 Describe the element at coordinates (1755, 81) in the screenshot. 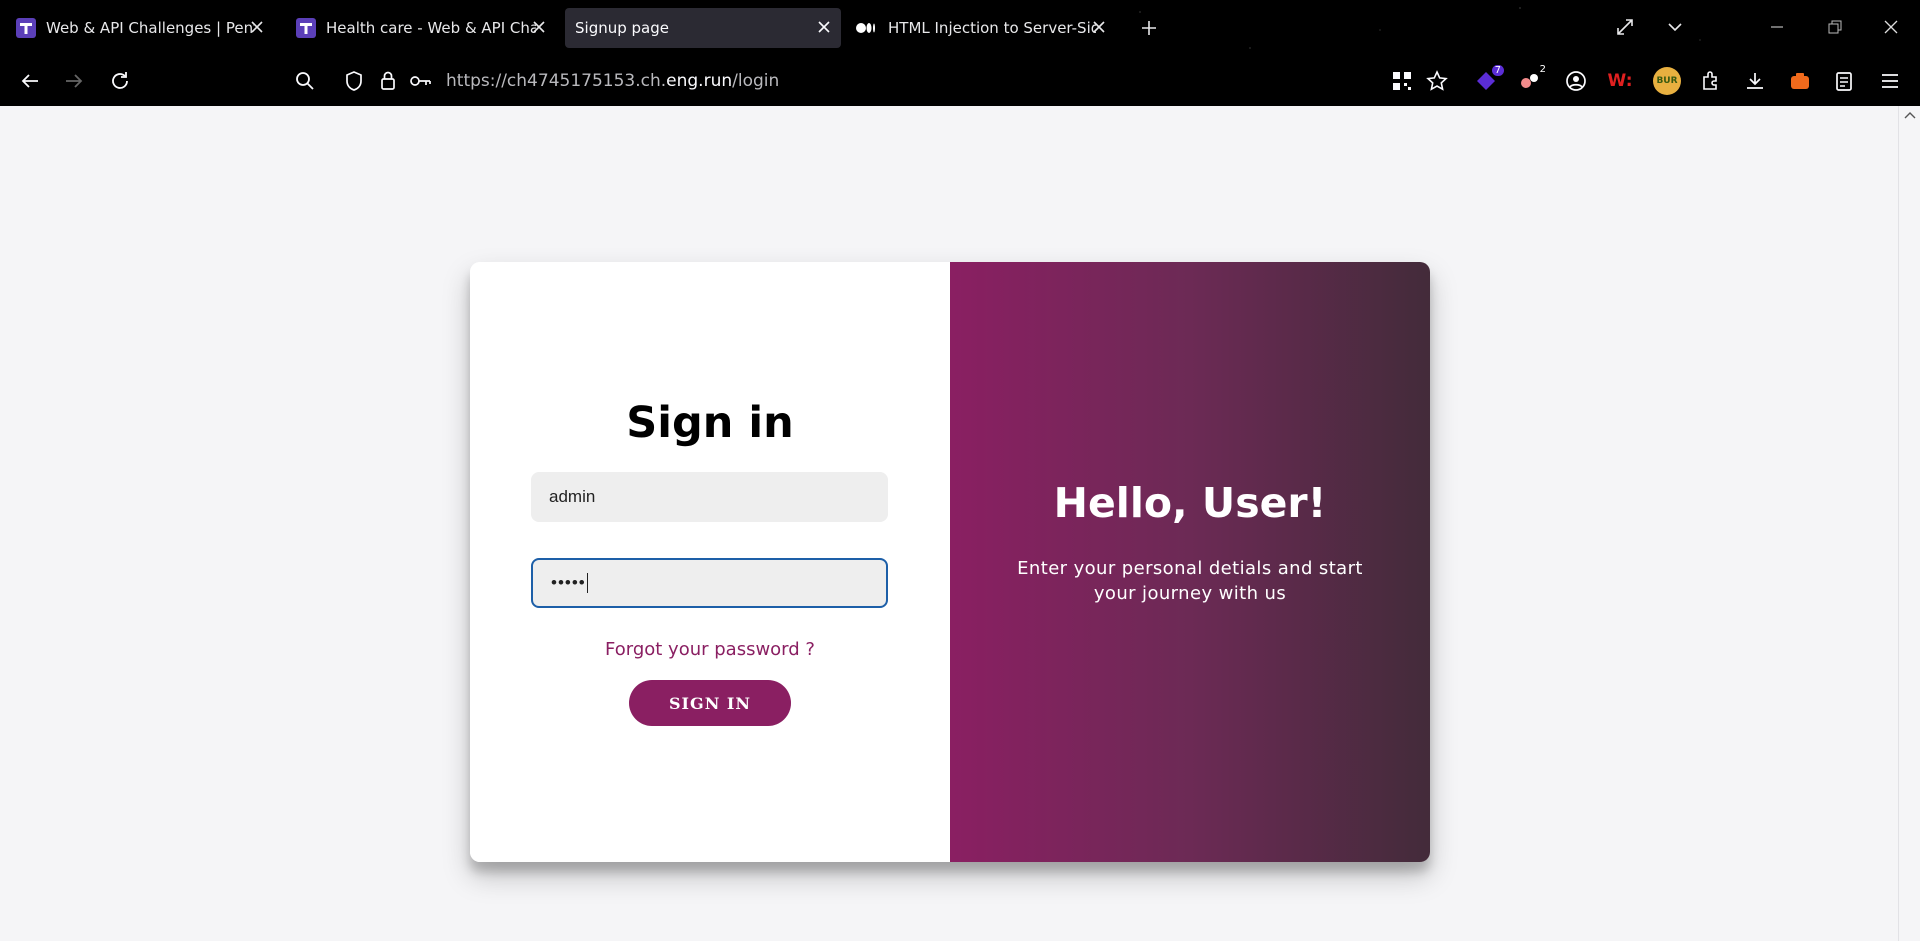

I see `downloads-icon` at that location.